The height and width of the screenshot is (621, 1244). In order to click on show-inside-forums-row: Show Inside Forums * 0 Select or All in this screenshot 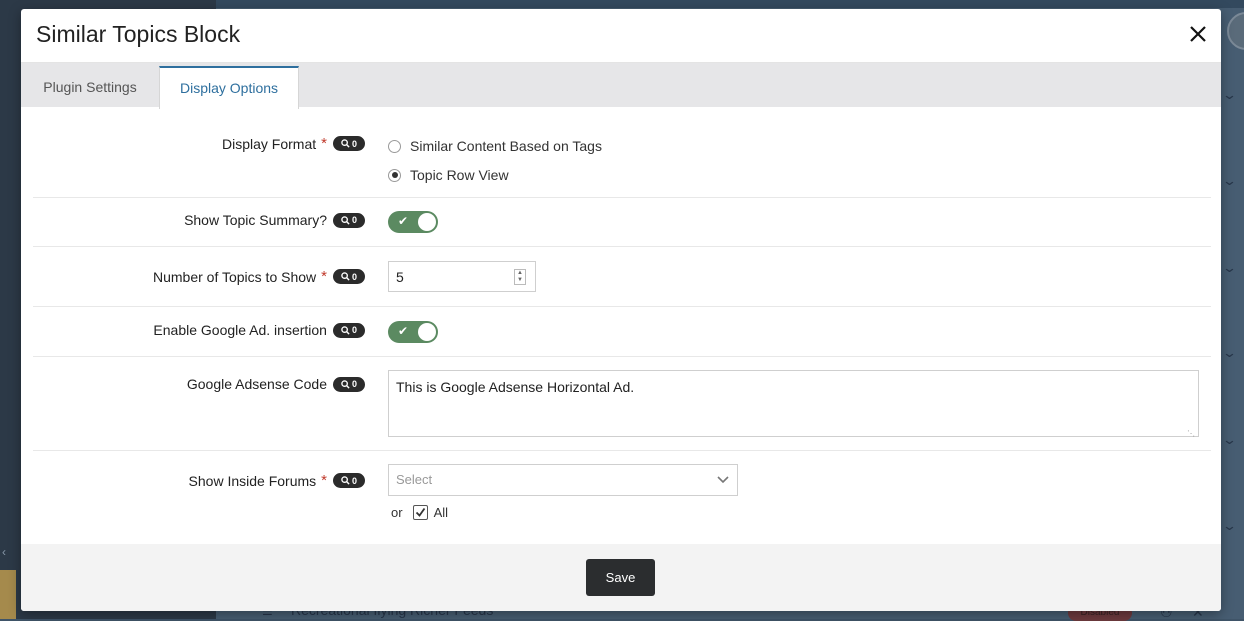, I will do `click(622, 499)`.